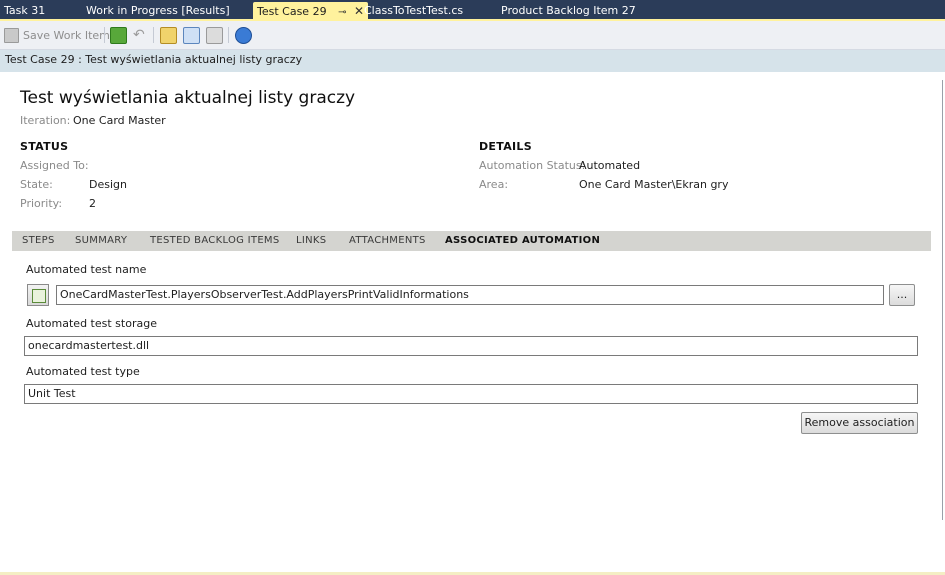  I want to click on copy-item-button, so click(191, 35).